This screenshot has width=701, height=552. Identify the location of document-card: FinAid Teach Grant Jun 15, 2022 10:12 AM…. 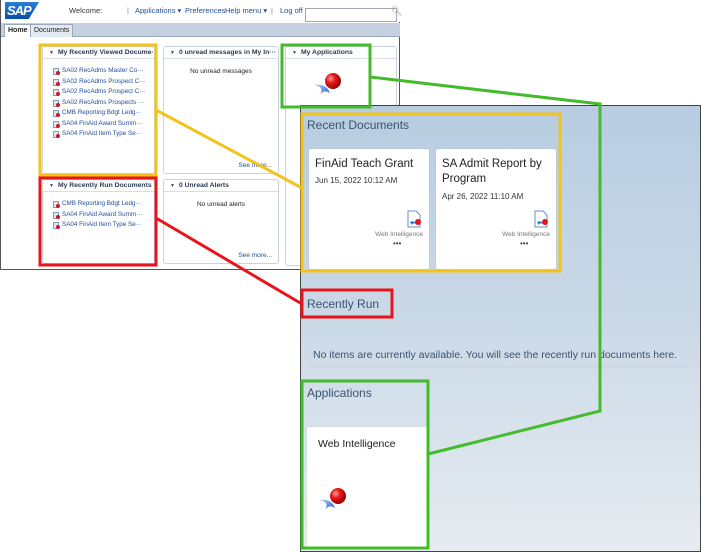
(369, 209).